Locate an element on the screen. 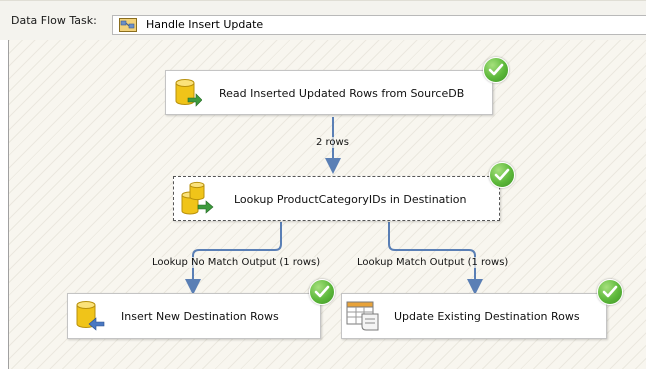 The image size is (646, 369). path-match is located at coordinates (435, 258).